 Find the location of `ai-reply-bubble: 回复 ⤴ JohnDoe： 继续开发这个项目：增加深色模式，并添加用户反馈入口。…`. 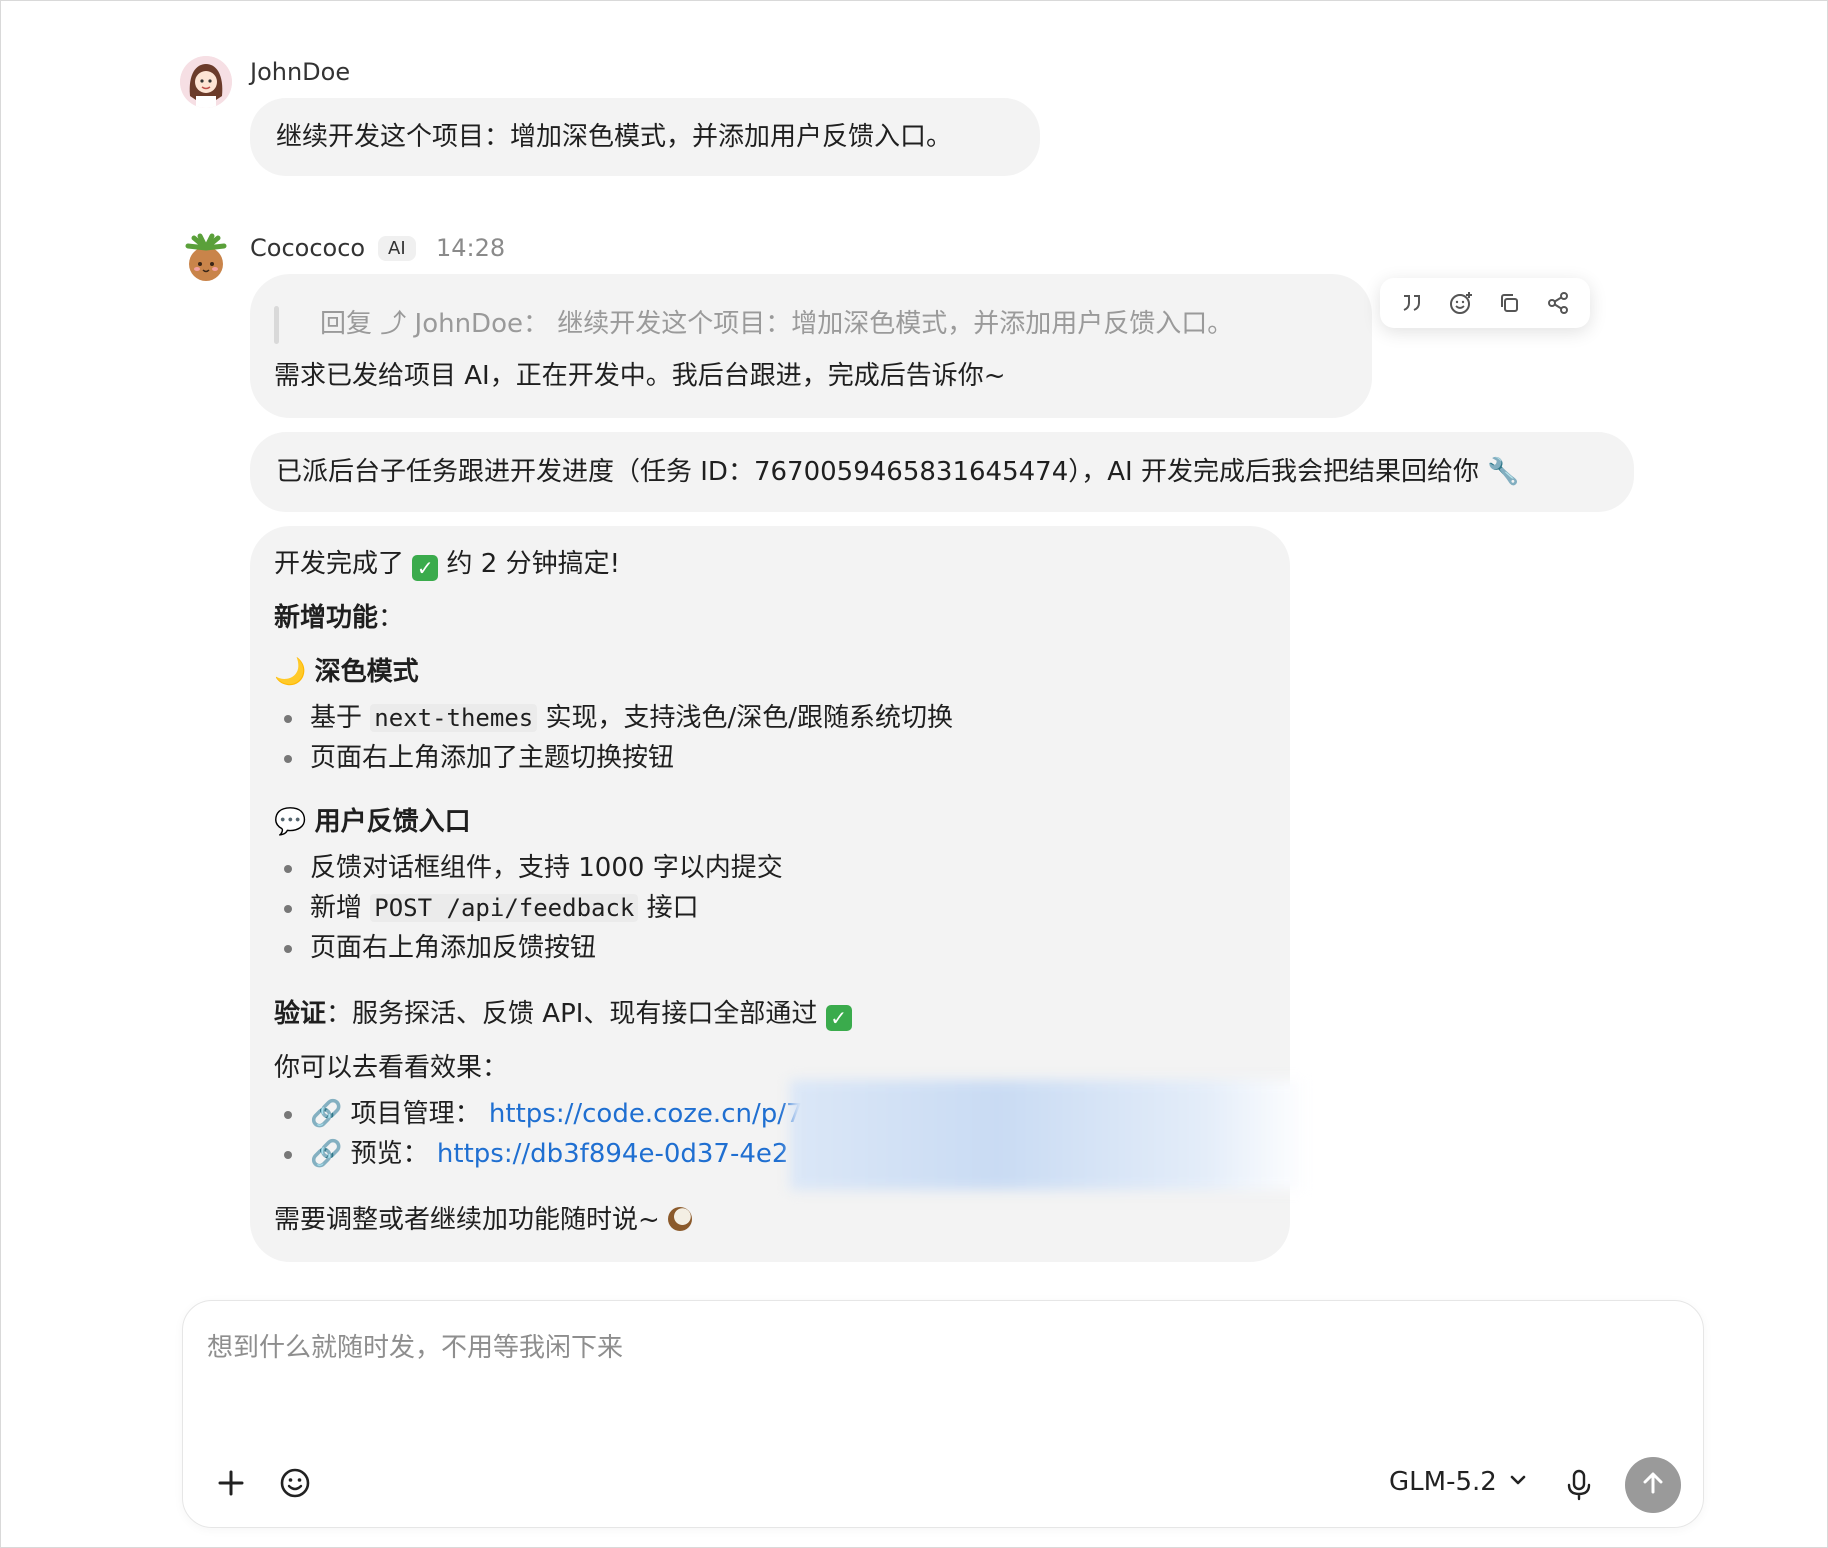

ai-reply-bubble: 回复 ⤴ JohnDoe： 继续开发这个项目：增加深色模式，并添加用户反馈入口。… is located at coordinates (811, 346).